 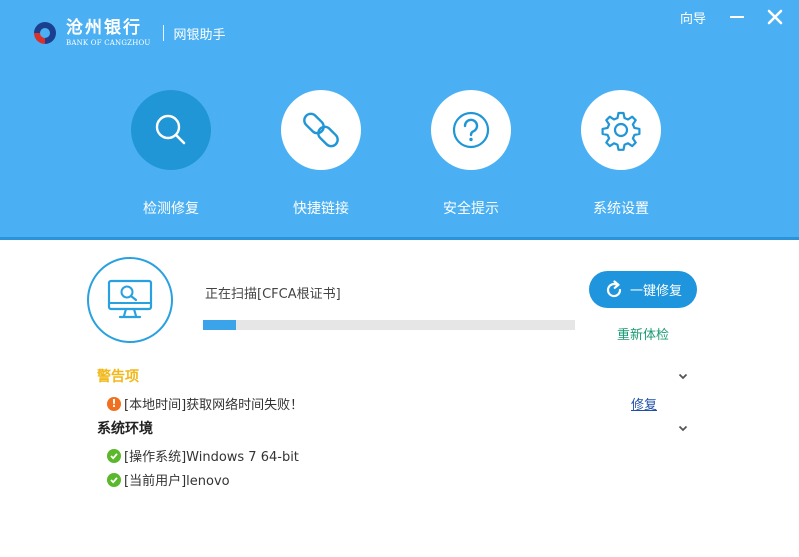 I want to click on environment-item-text: [当前用户]lenovo, so click(x=177, y=481).